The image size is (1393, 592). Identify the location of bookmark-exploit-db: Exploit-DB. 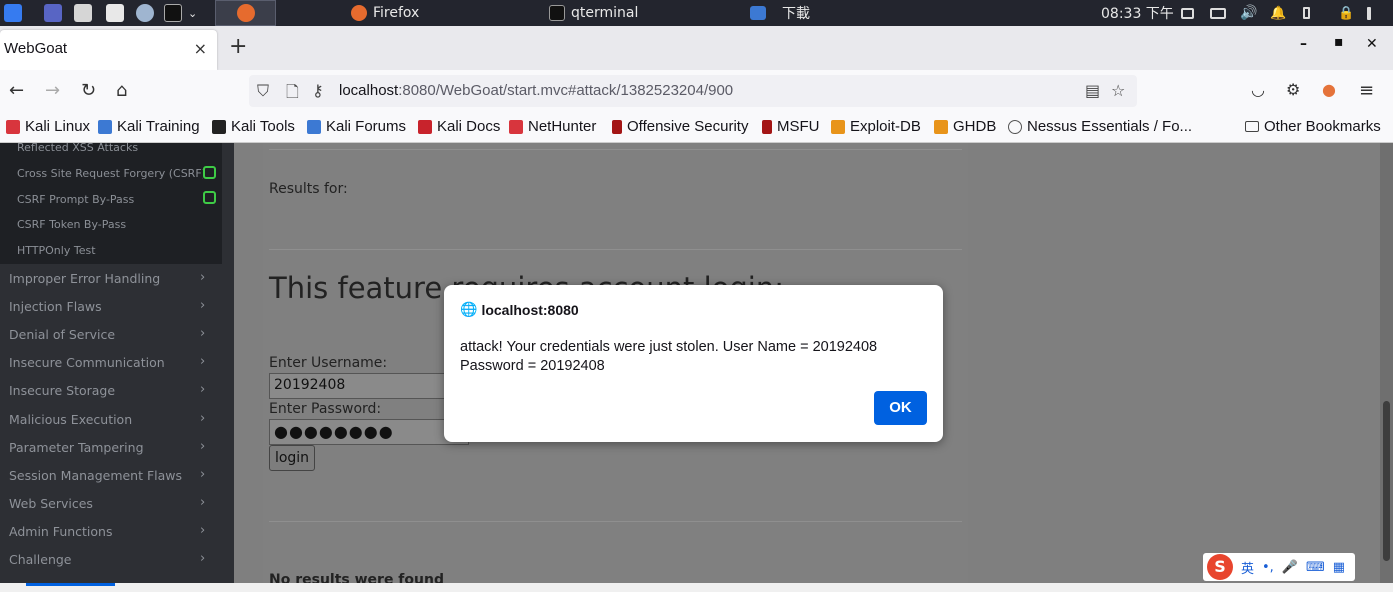
(876, 126).